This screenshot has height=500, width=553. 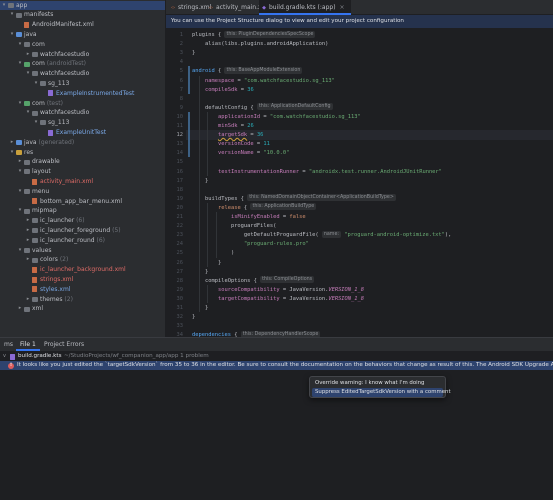 I want to click on problems-tab: Project Errors, so click(x=64, y=344).